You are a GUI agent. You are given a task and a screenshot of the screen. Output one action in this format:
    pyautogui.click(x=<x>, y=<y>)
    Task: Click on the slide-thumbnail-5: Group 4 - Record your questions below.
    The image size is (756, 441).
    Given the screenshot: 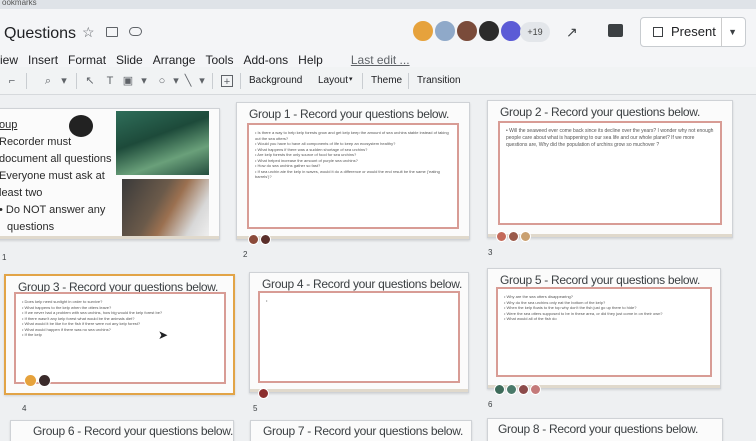 What is the action you would take?
    pyautogui.click(x=359, y=332)
    